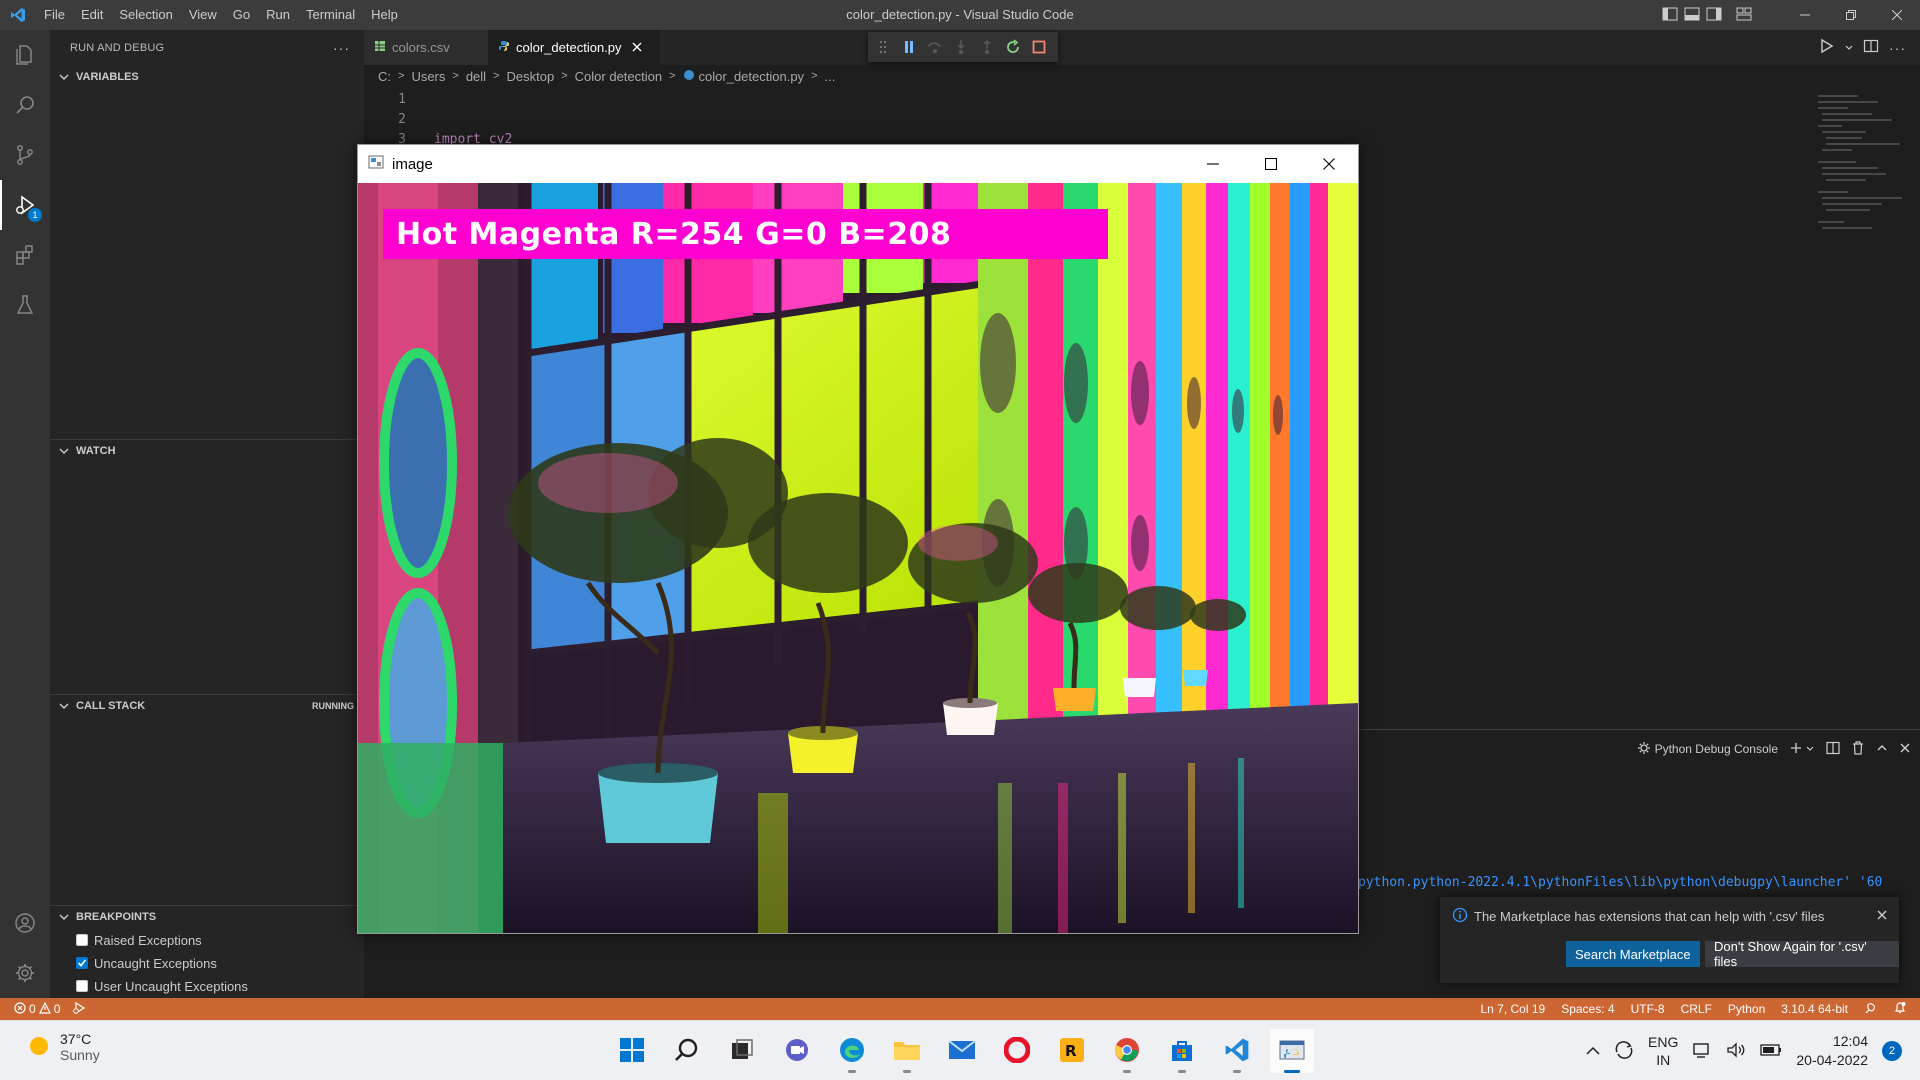 Image resolution: width=1920 pixels, height=1080 pixels. Describe the element at coordinates (1832, 1051) in the screenshot. I see `clock: 12:04 20-04-2022` at that location.